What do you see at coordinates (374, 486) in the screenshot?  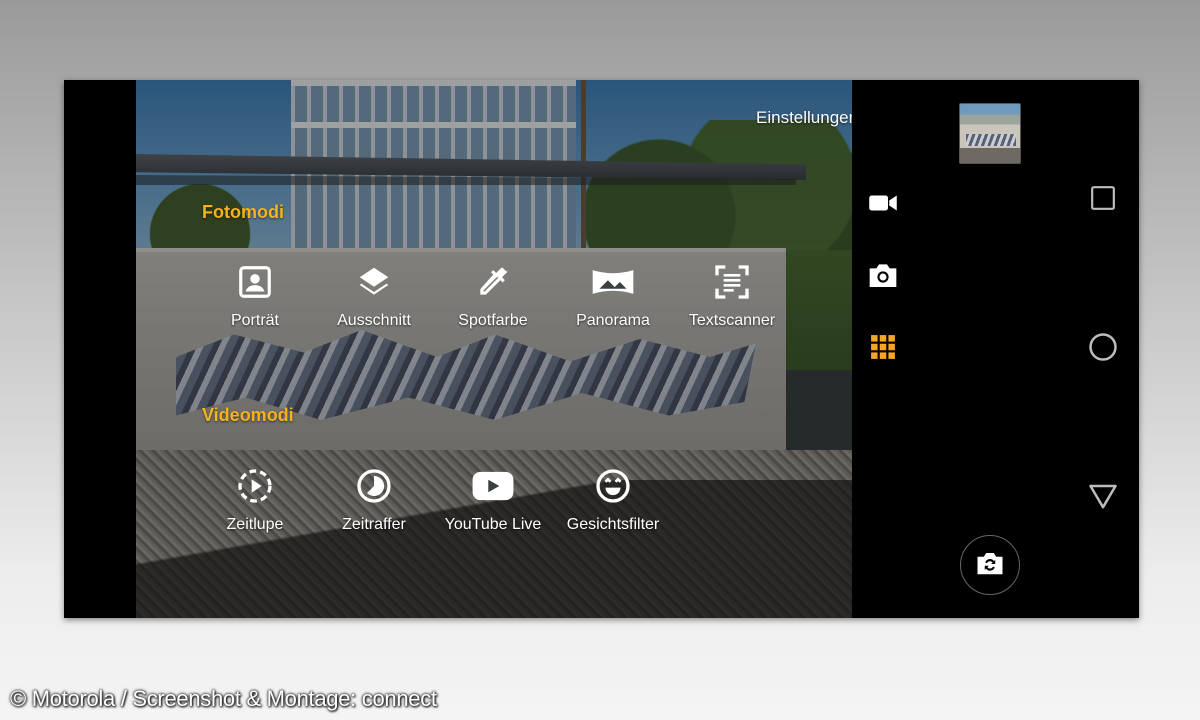 I see `timelapse-icon` at bounding box center [374, 486].